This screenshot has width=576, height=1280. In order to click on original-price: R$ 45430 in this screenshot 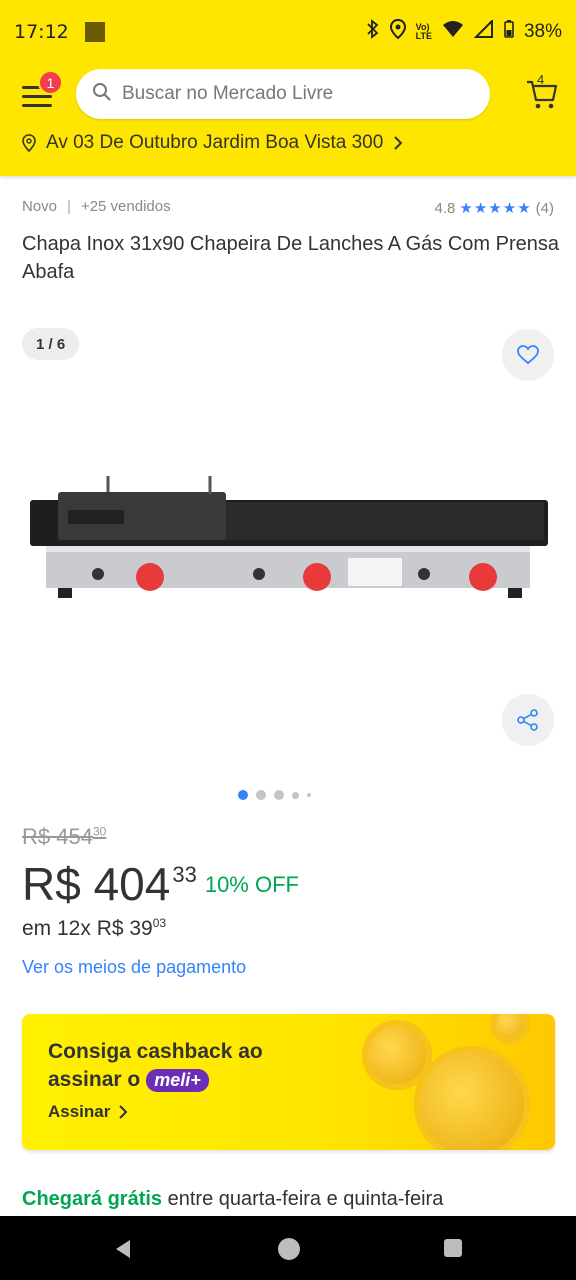, I will do `click(64, 837)`.